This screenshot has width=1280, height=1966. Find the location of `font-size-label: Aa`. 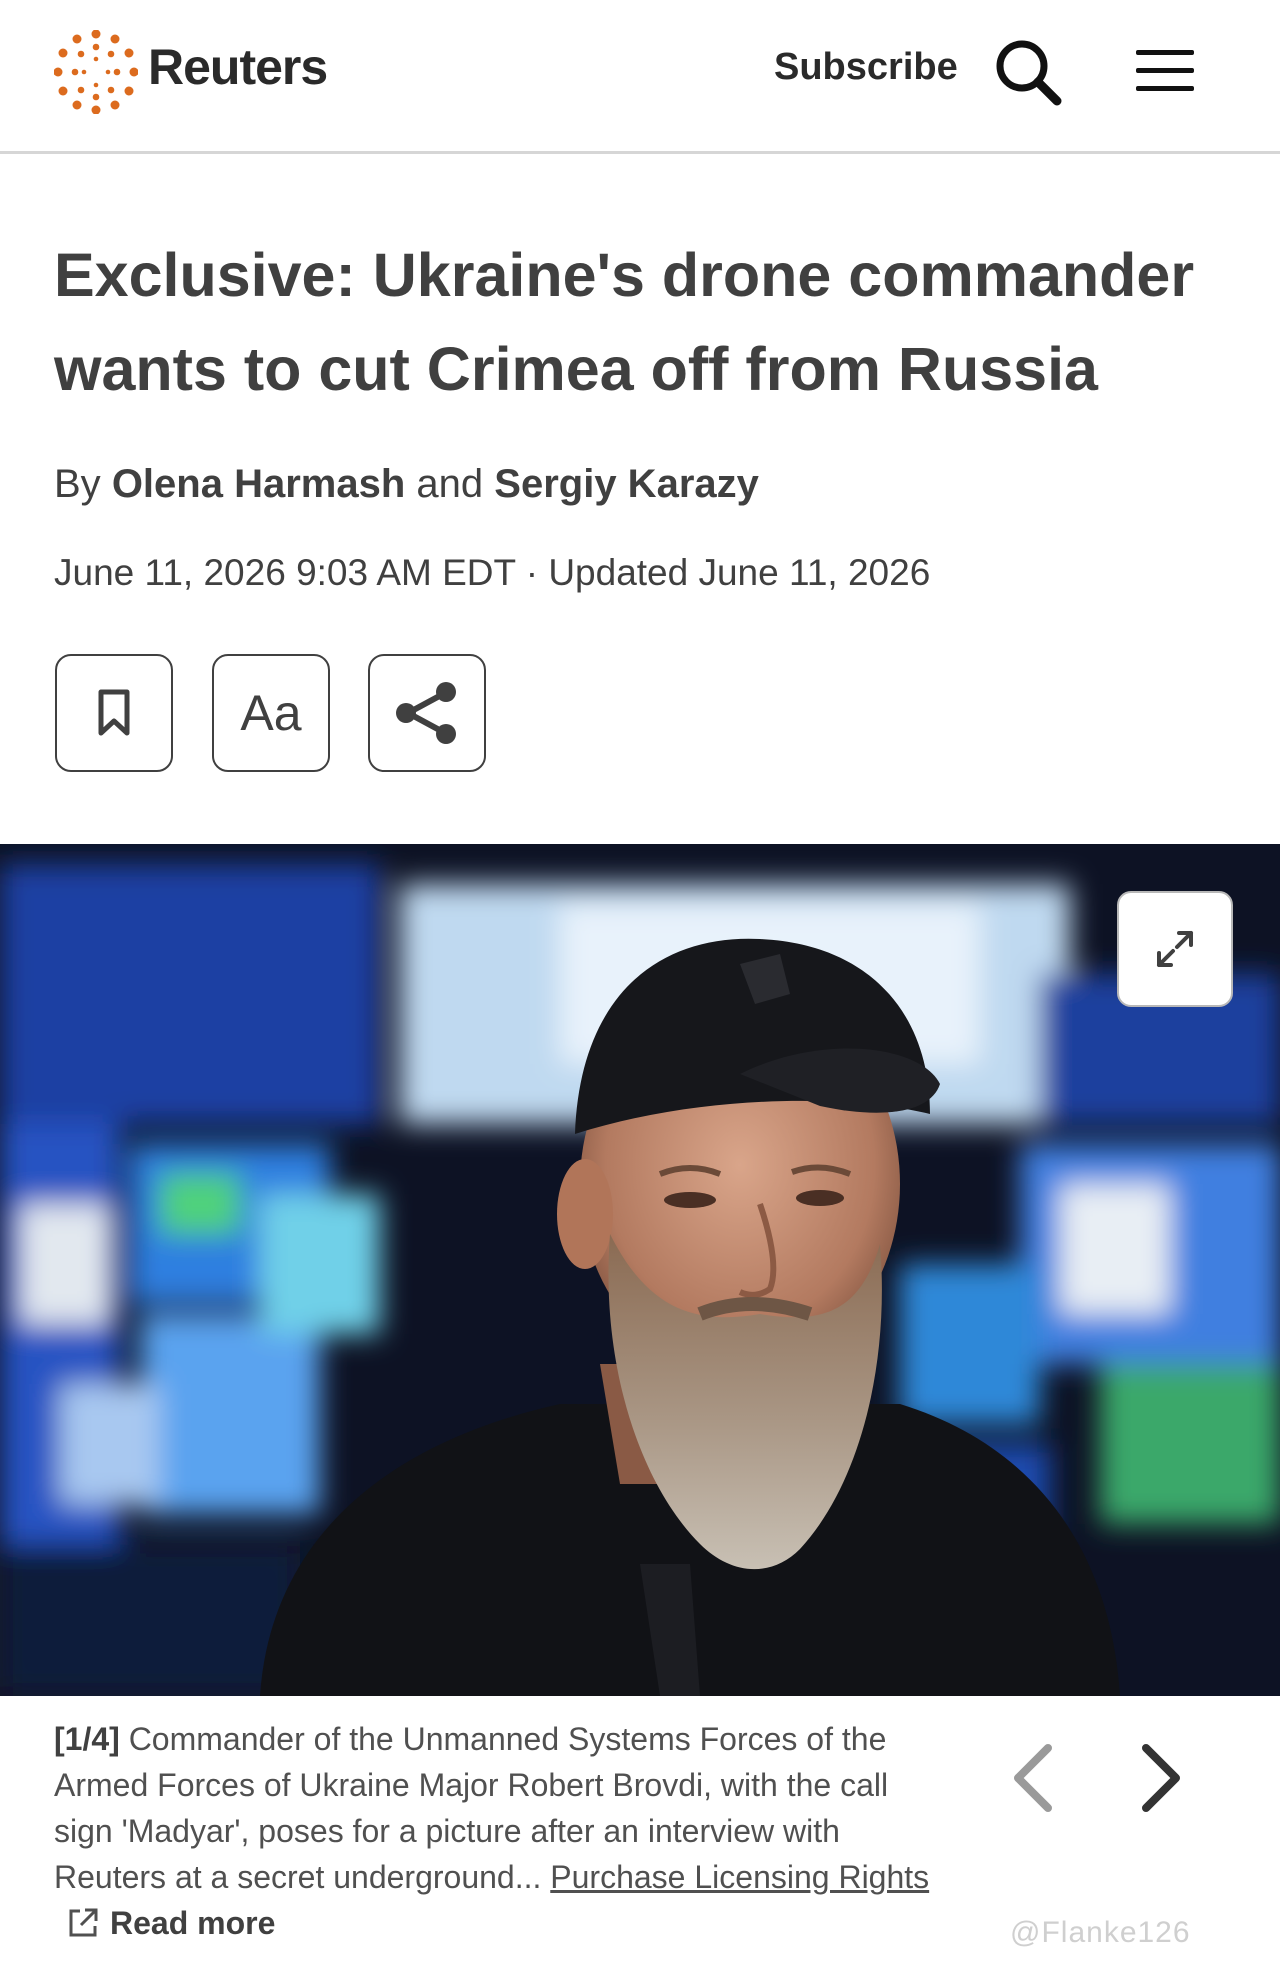

font-size-label: Aa is located at coordinates (271, 713).